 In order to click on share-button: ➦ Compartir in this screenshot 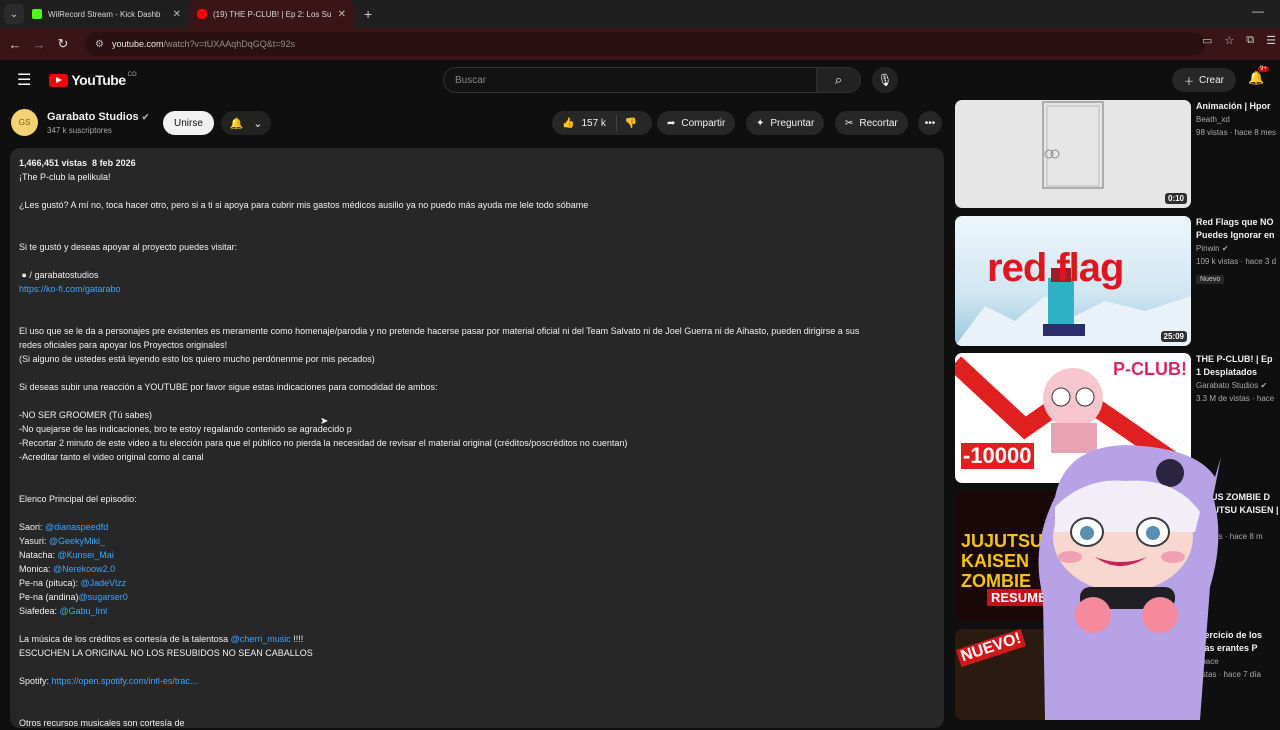, I will do `click(696, 123)`.